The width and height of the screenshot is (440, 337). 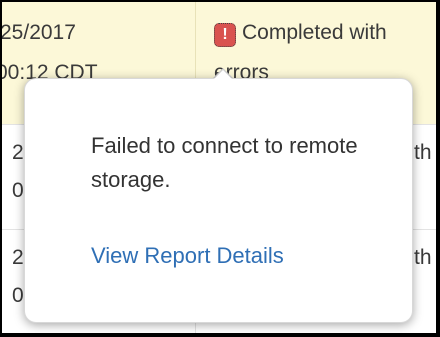 What do you see at coordinates (224, 162) in the screenshot?
I see `popover-message: Failed to connect to remote storage.` at bounding box center [224, 162].